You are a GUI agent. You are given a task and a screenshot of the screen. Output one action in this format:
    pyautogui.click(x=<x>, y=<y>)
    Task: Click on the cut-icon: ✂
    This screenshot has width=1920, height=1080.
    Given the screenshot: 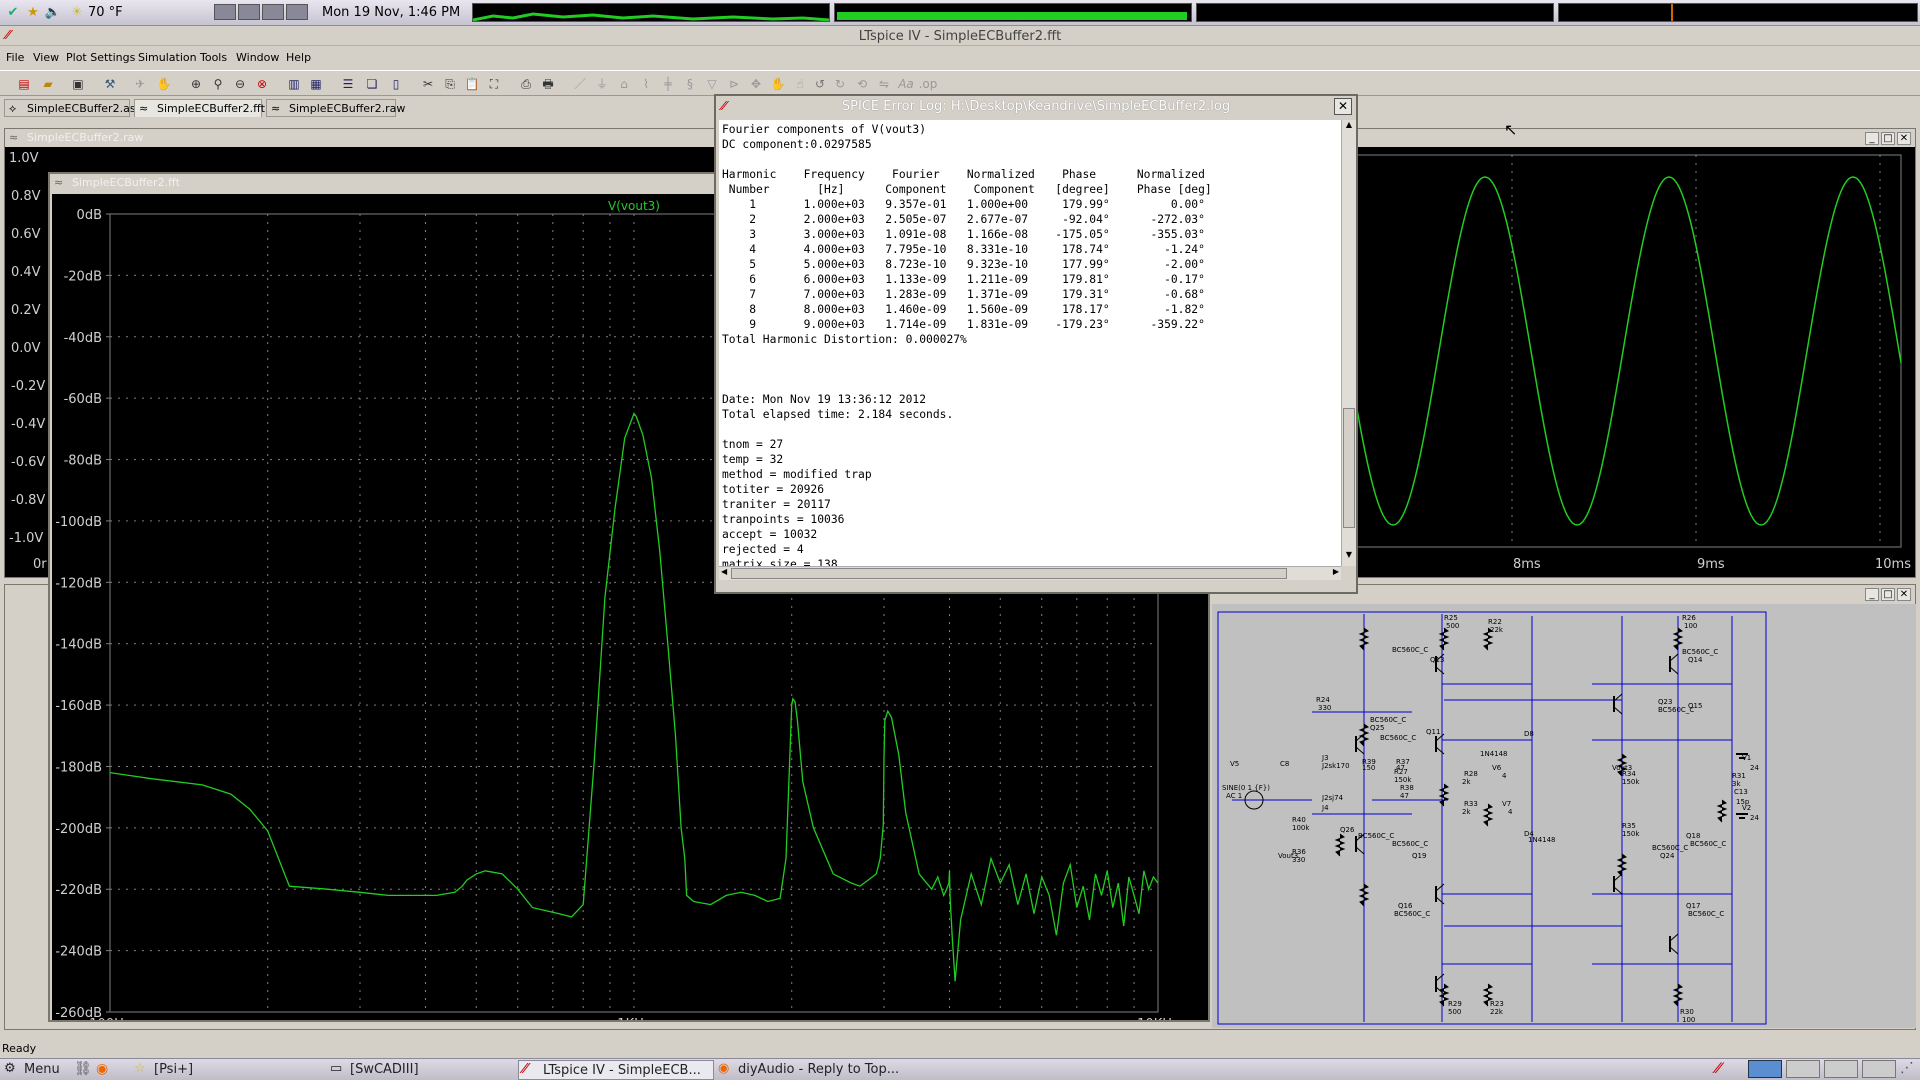 What is the action you would take?
    pyautogui.click(x=428, y=84)
    